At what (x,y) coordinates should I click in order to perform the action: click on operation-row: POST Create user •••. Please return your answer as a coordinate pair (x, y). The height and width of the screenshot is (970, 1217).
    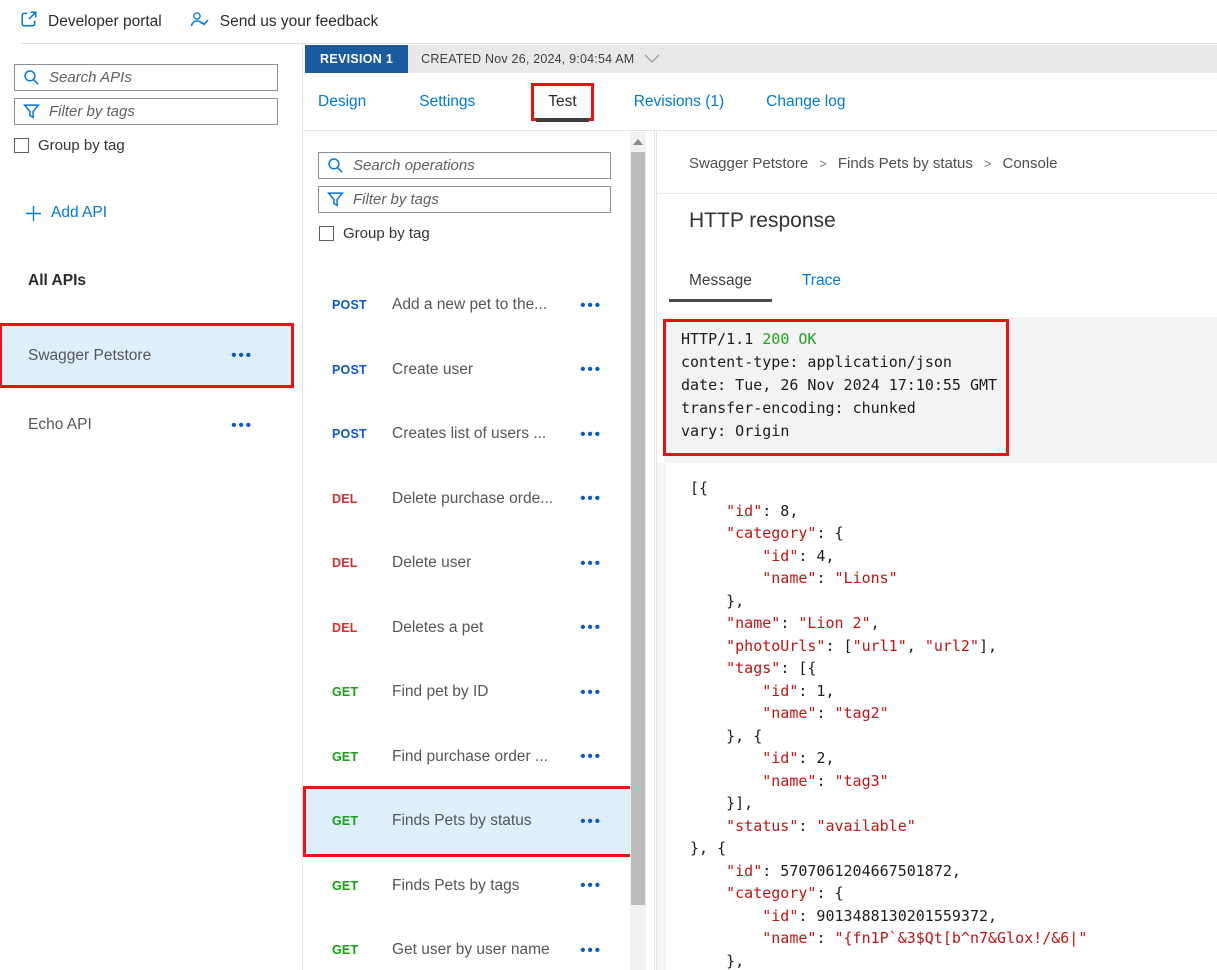
    Looking at the image, I should click on (469, 370).